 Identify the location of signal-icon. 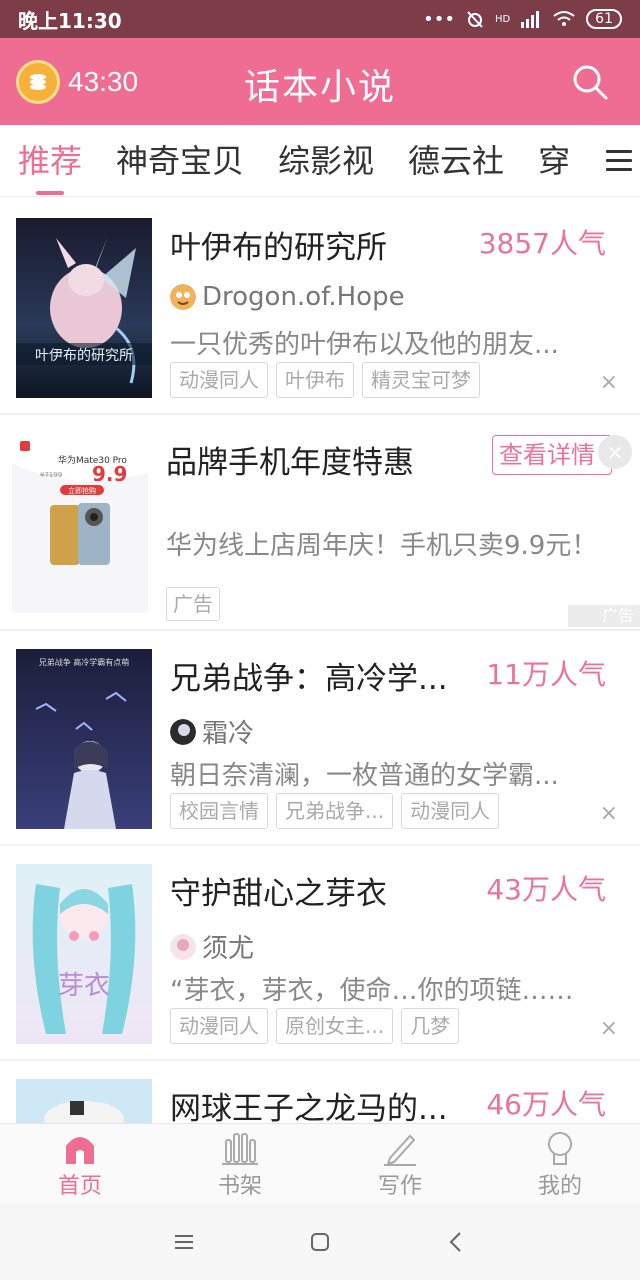
(530, 19).